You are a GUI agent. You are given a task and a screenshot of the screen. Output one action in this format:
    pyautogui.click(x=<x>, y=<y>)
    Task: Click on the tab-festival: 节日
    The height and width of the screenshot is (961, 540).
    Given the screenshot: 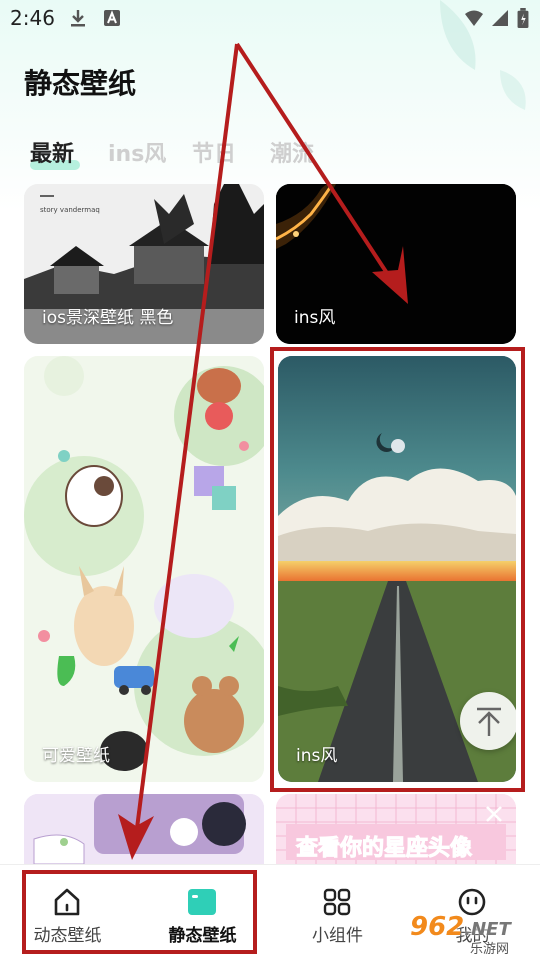 What is the action you would take?
    pyautogui.click(x=214, y=152)
    